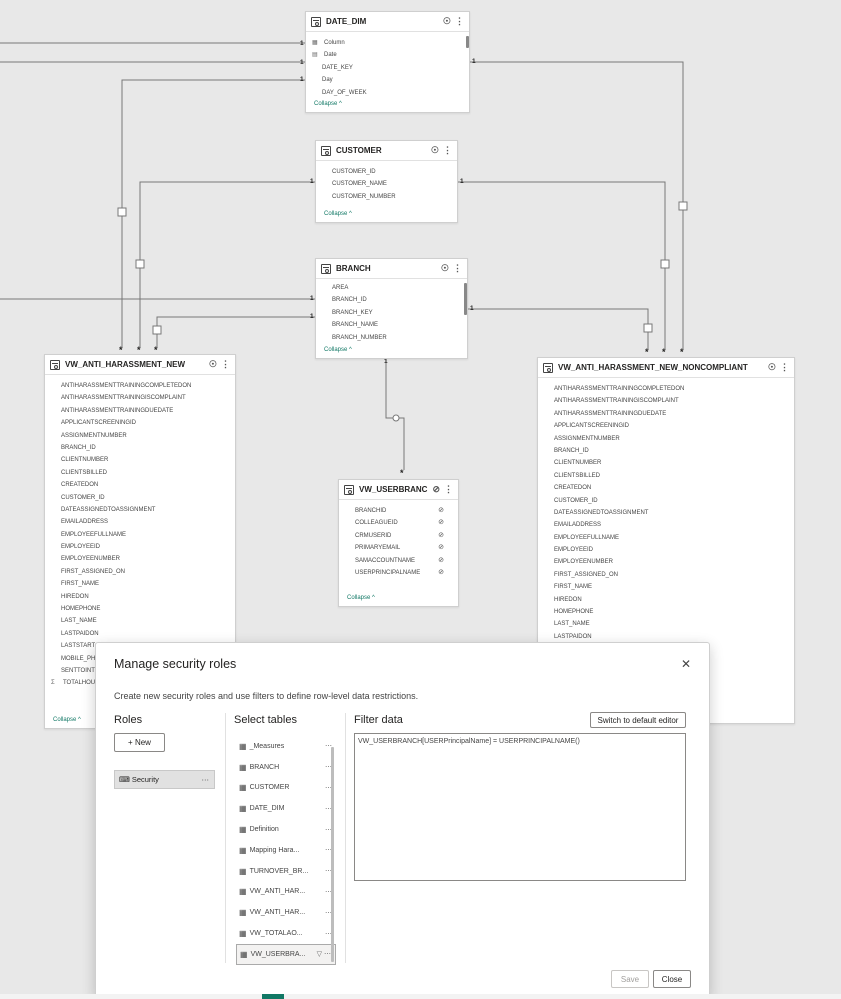 This screenshot has width=841, height=999. I want to click on save-button: Save, so click(630, 979).